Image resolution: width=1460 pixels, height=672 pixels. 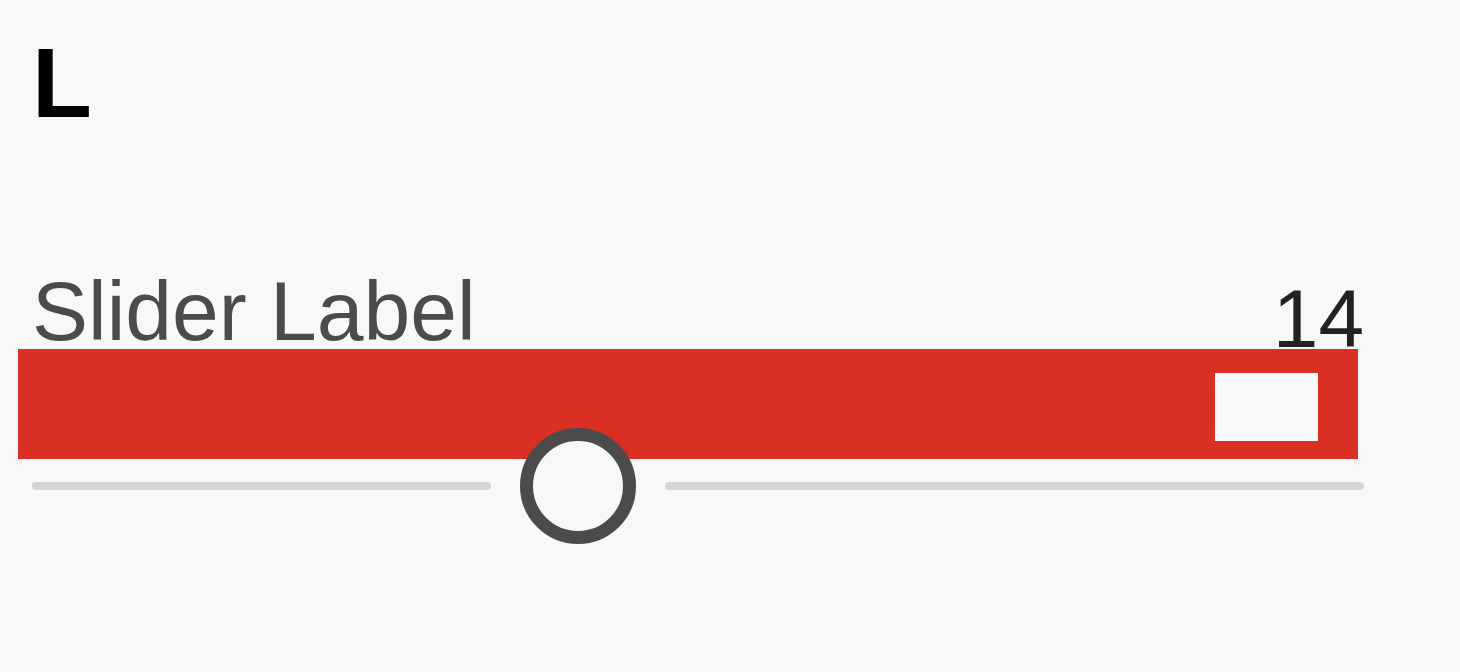 I want to click on size-heading: L, so click(x=62, y=83).